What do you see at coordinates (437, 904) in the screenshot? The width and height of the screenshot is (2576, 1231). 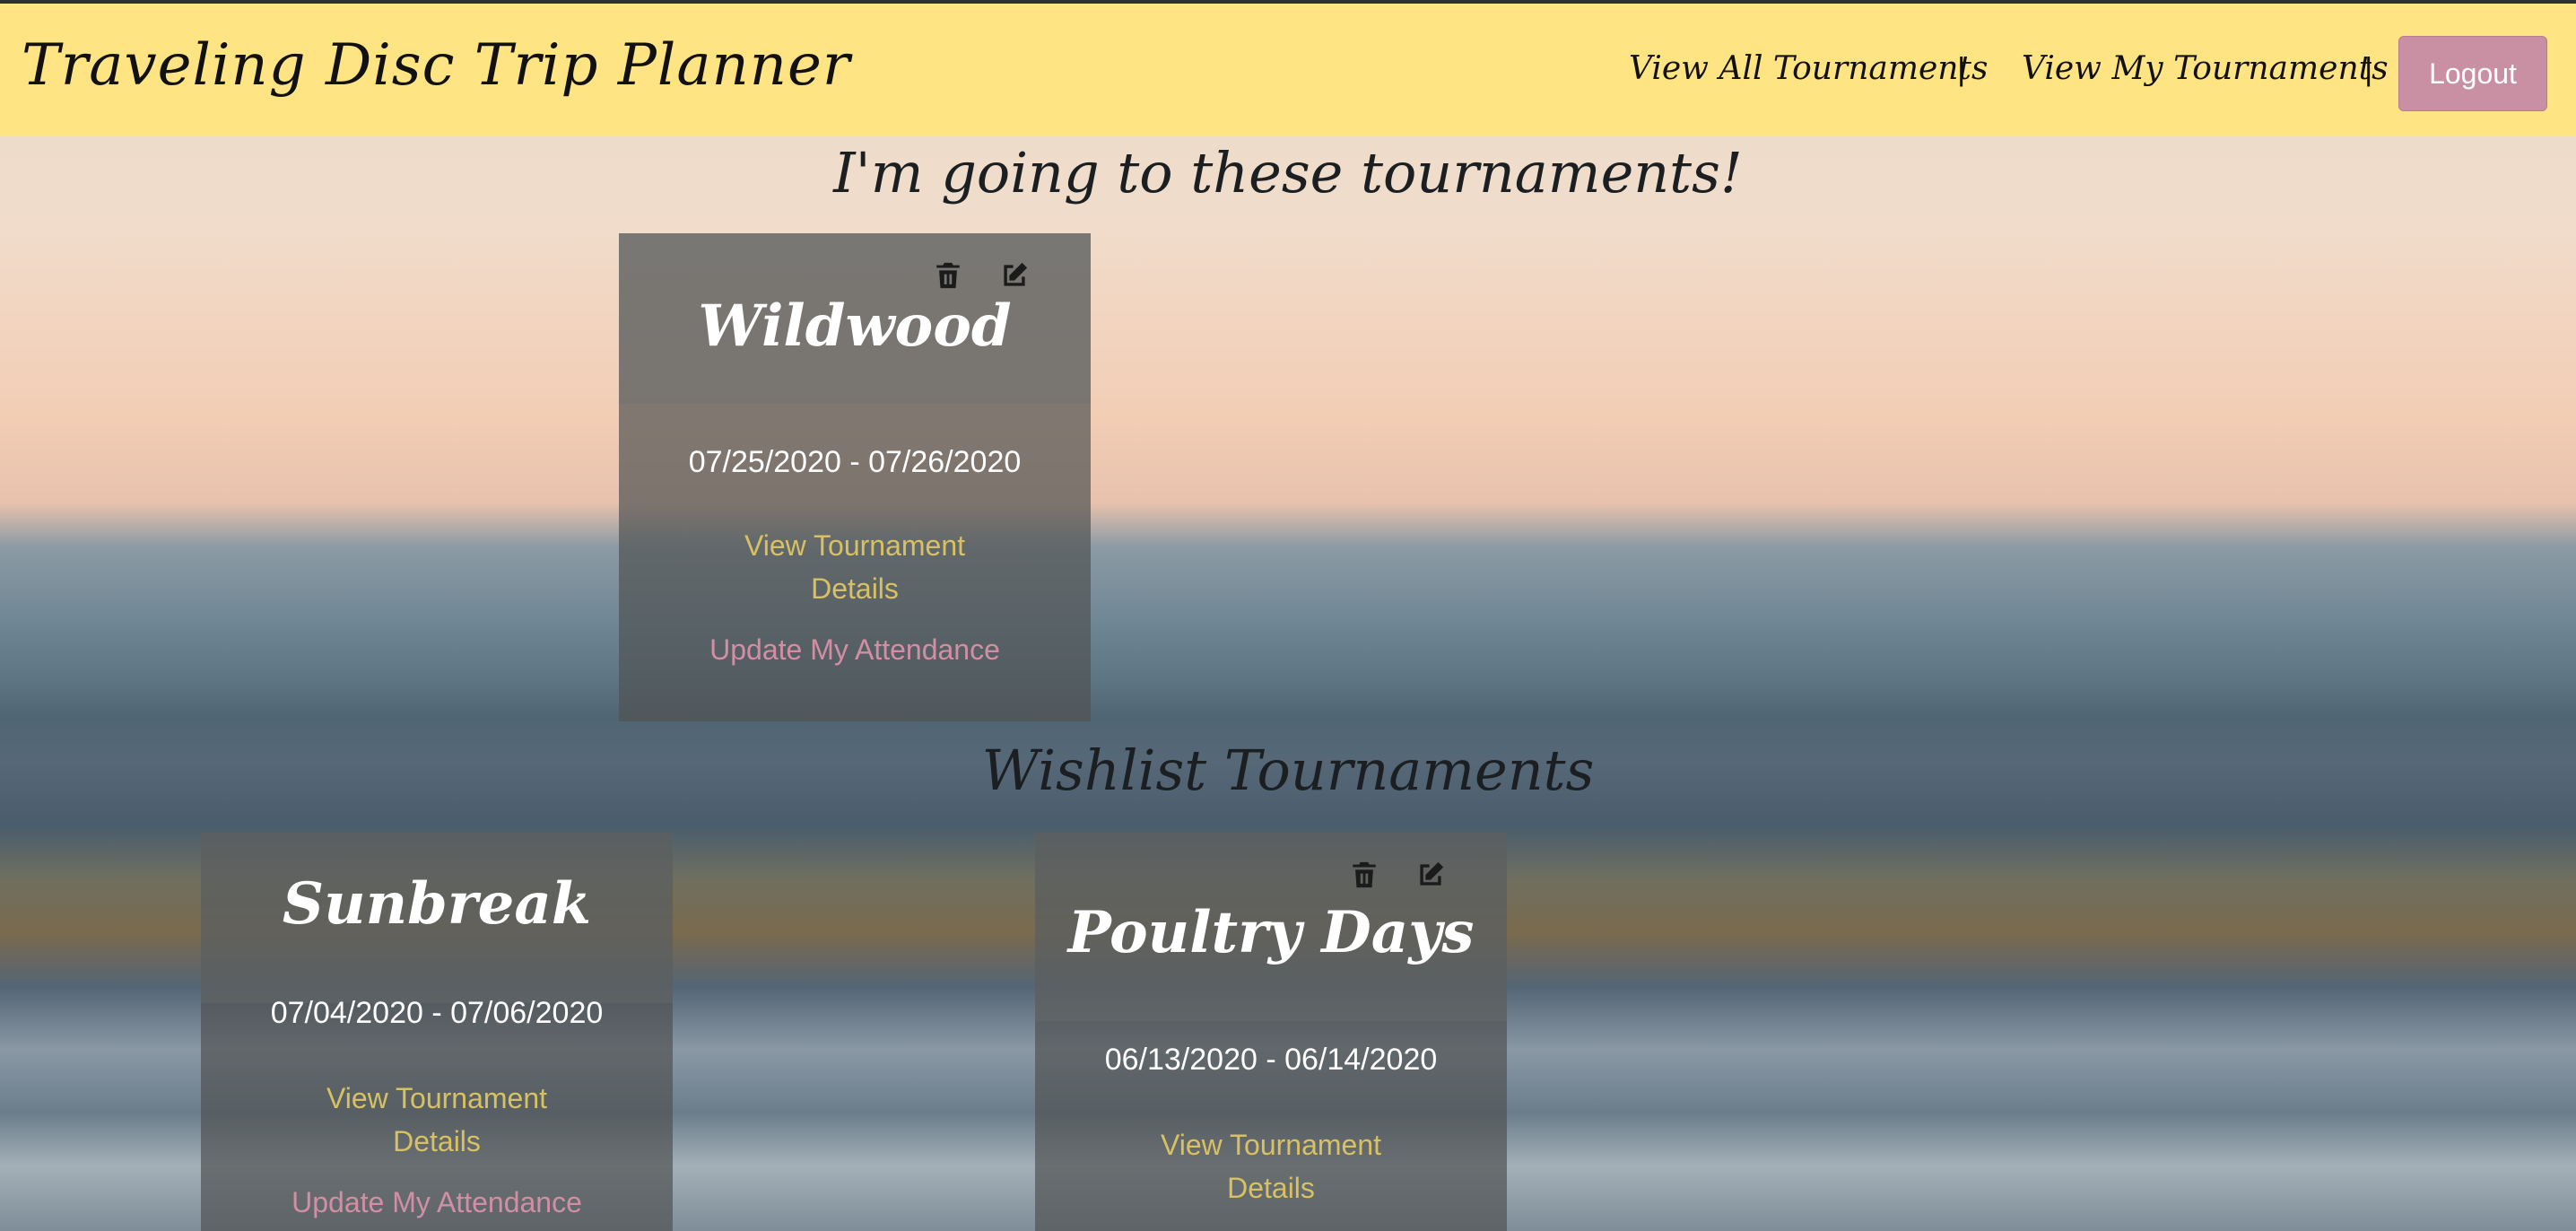 I see `tournament-name: Sunbreak` at bounding box center [437, 904].